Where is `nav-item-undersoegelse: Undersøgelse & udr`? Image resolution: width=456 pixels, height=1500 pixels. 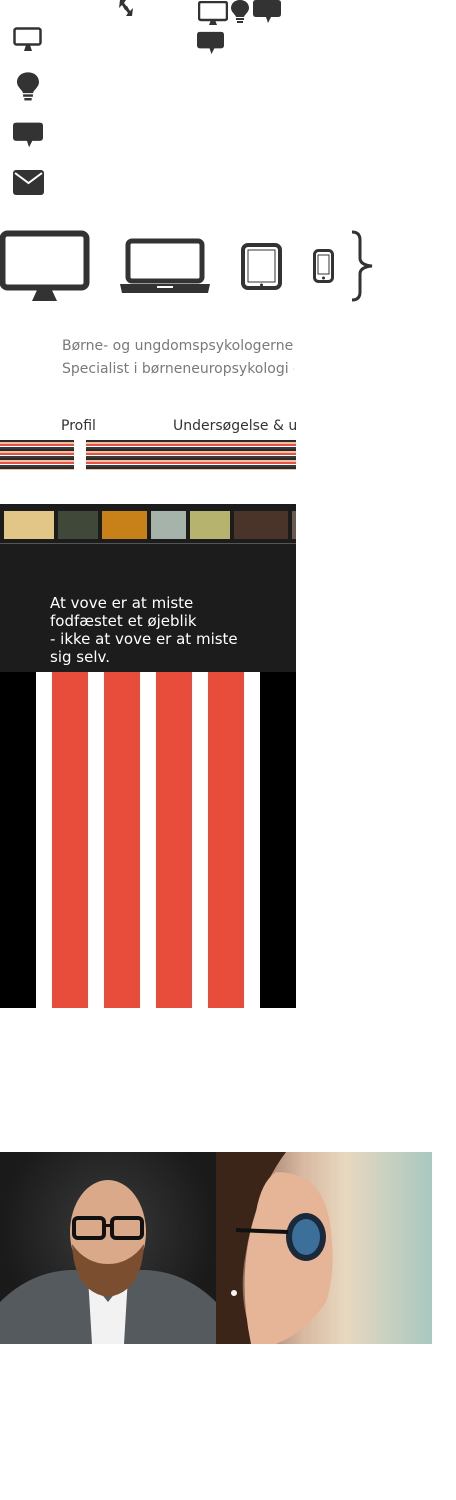
nav-item-undersoegelse: Undersøgelse & udr is located at coordinates (234, 427).